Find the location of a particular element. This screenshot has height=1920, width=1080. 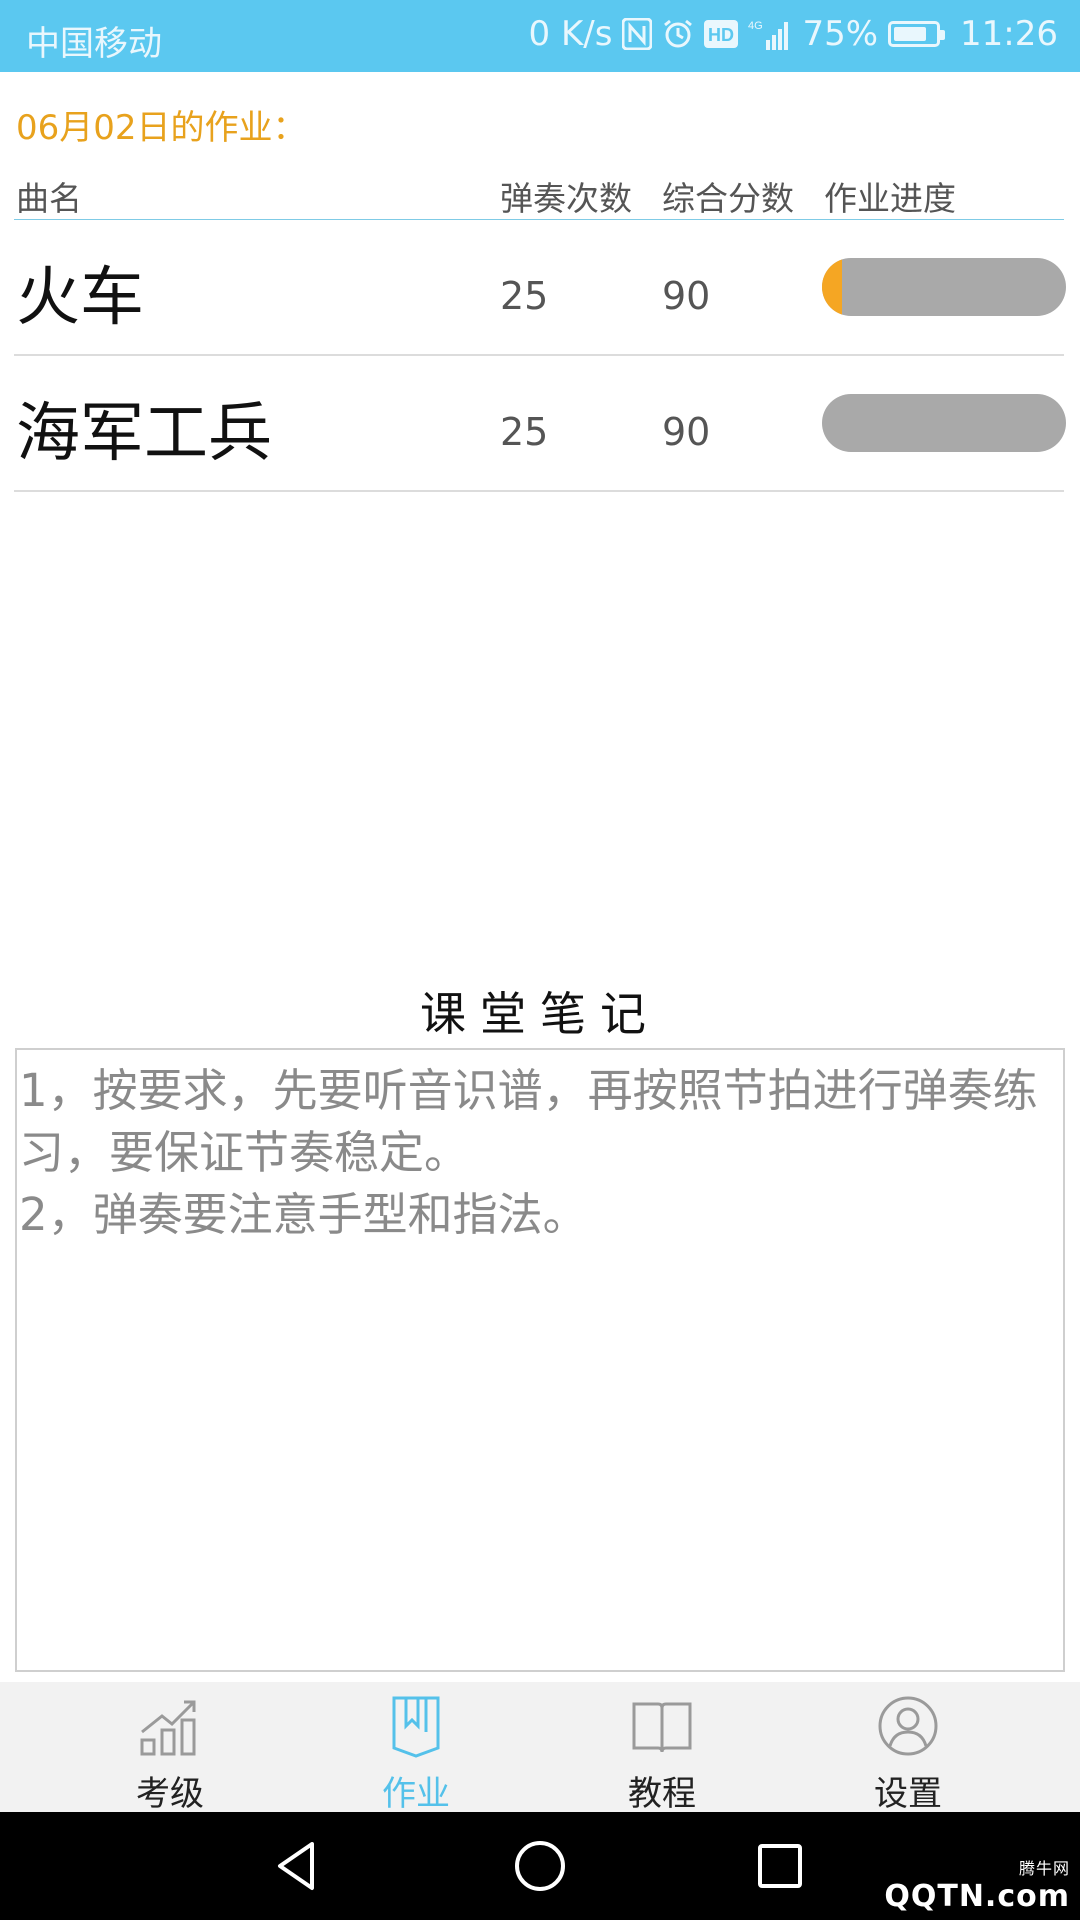

watermark-text: QQTN.com is located at coordinates (977, 1896).